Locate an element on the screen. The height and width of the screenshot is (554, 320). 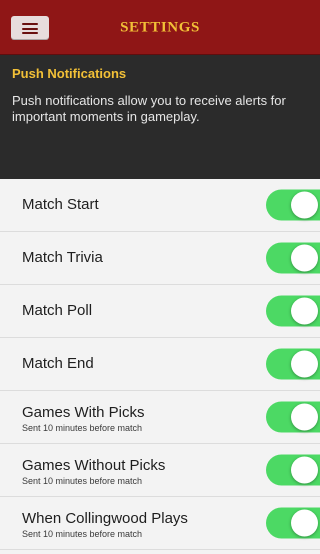
match-end-toggle is located at coordinates (293, 364).